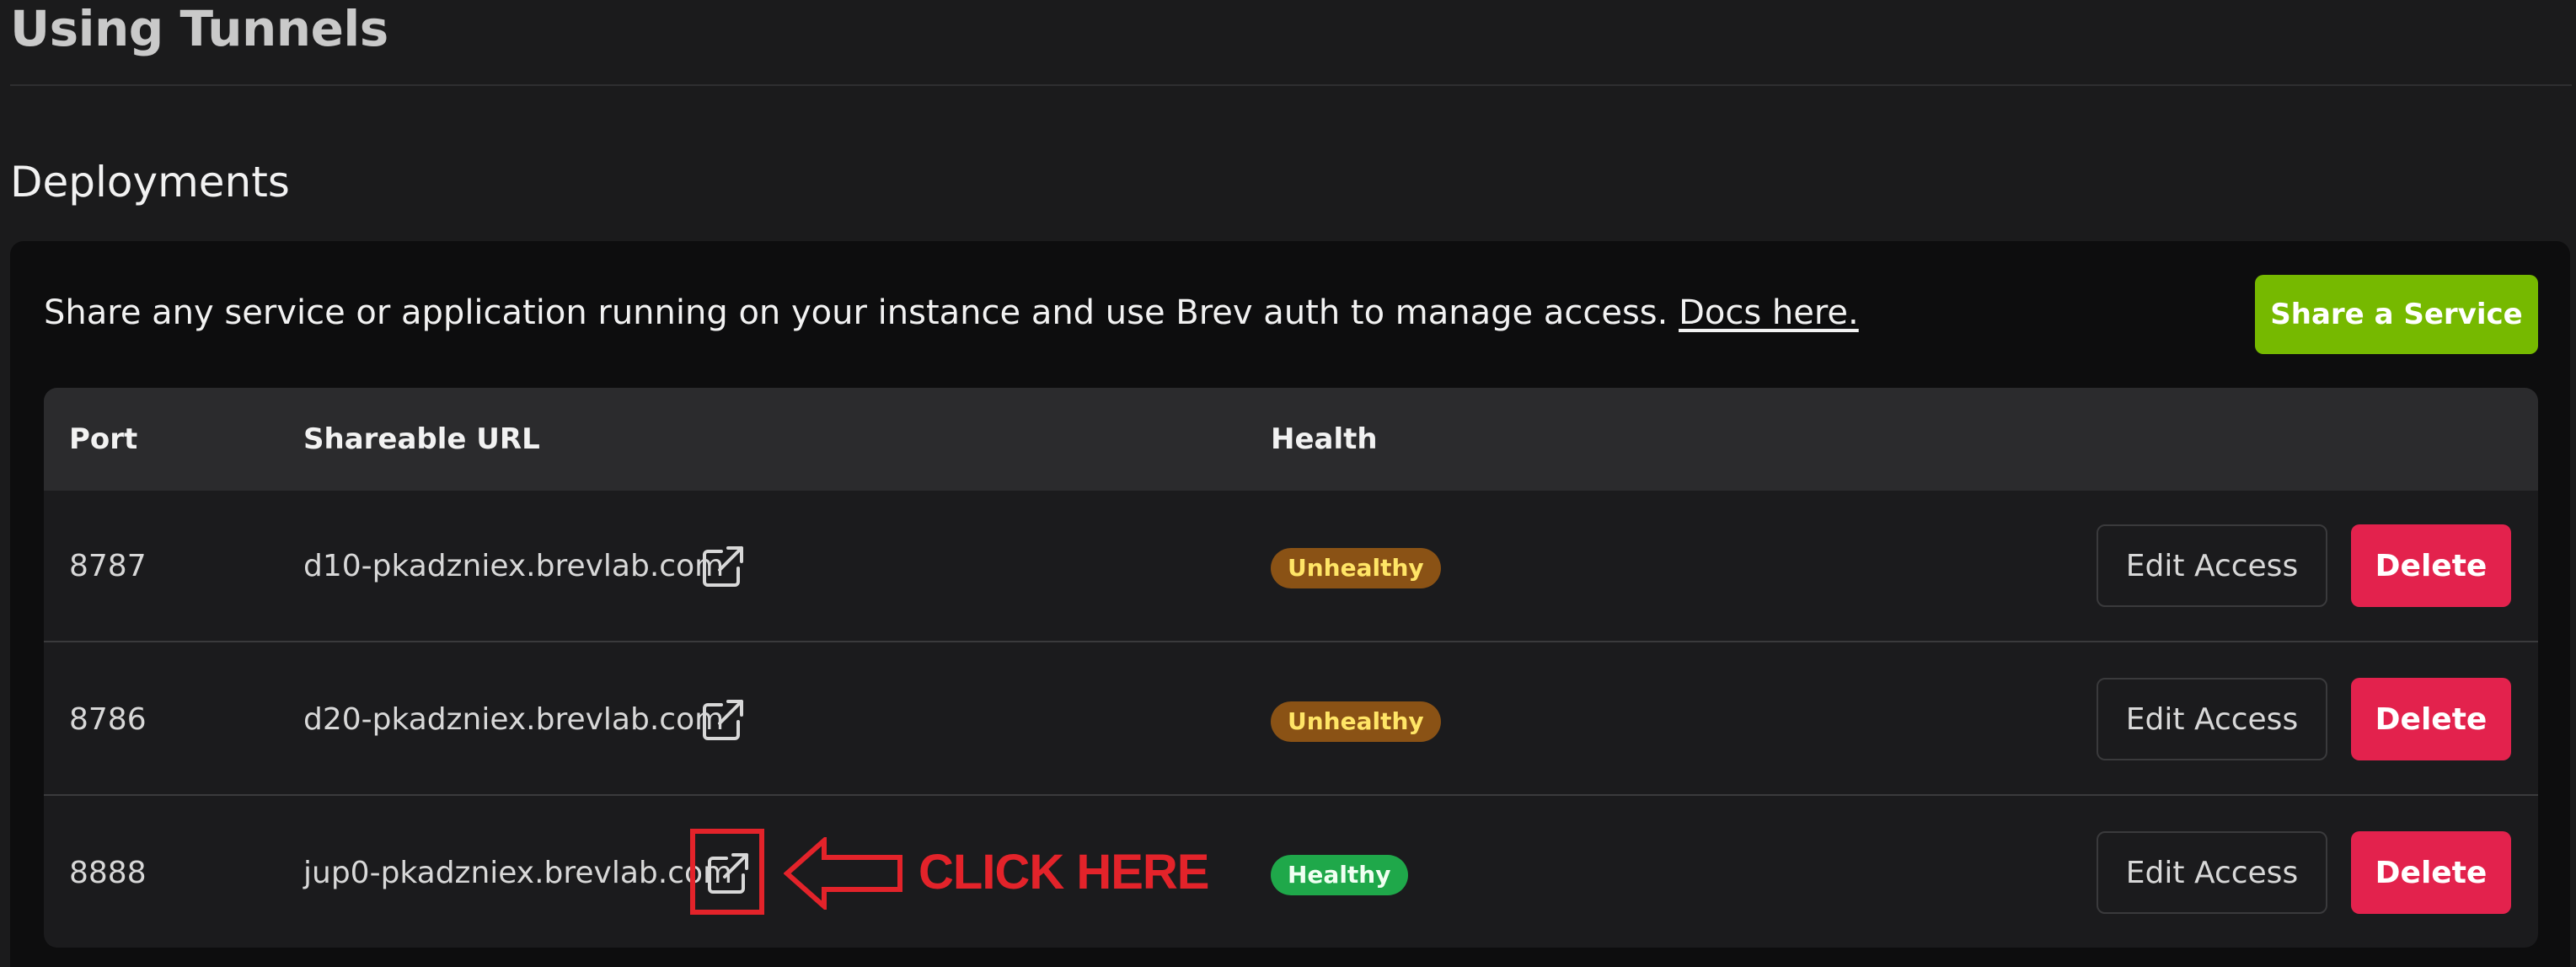 The image size is (2576, 967). I want to click on status-badge: Healthy, so click(1340, 875).